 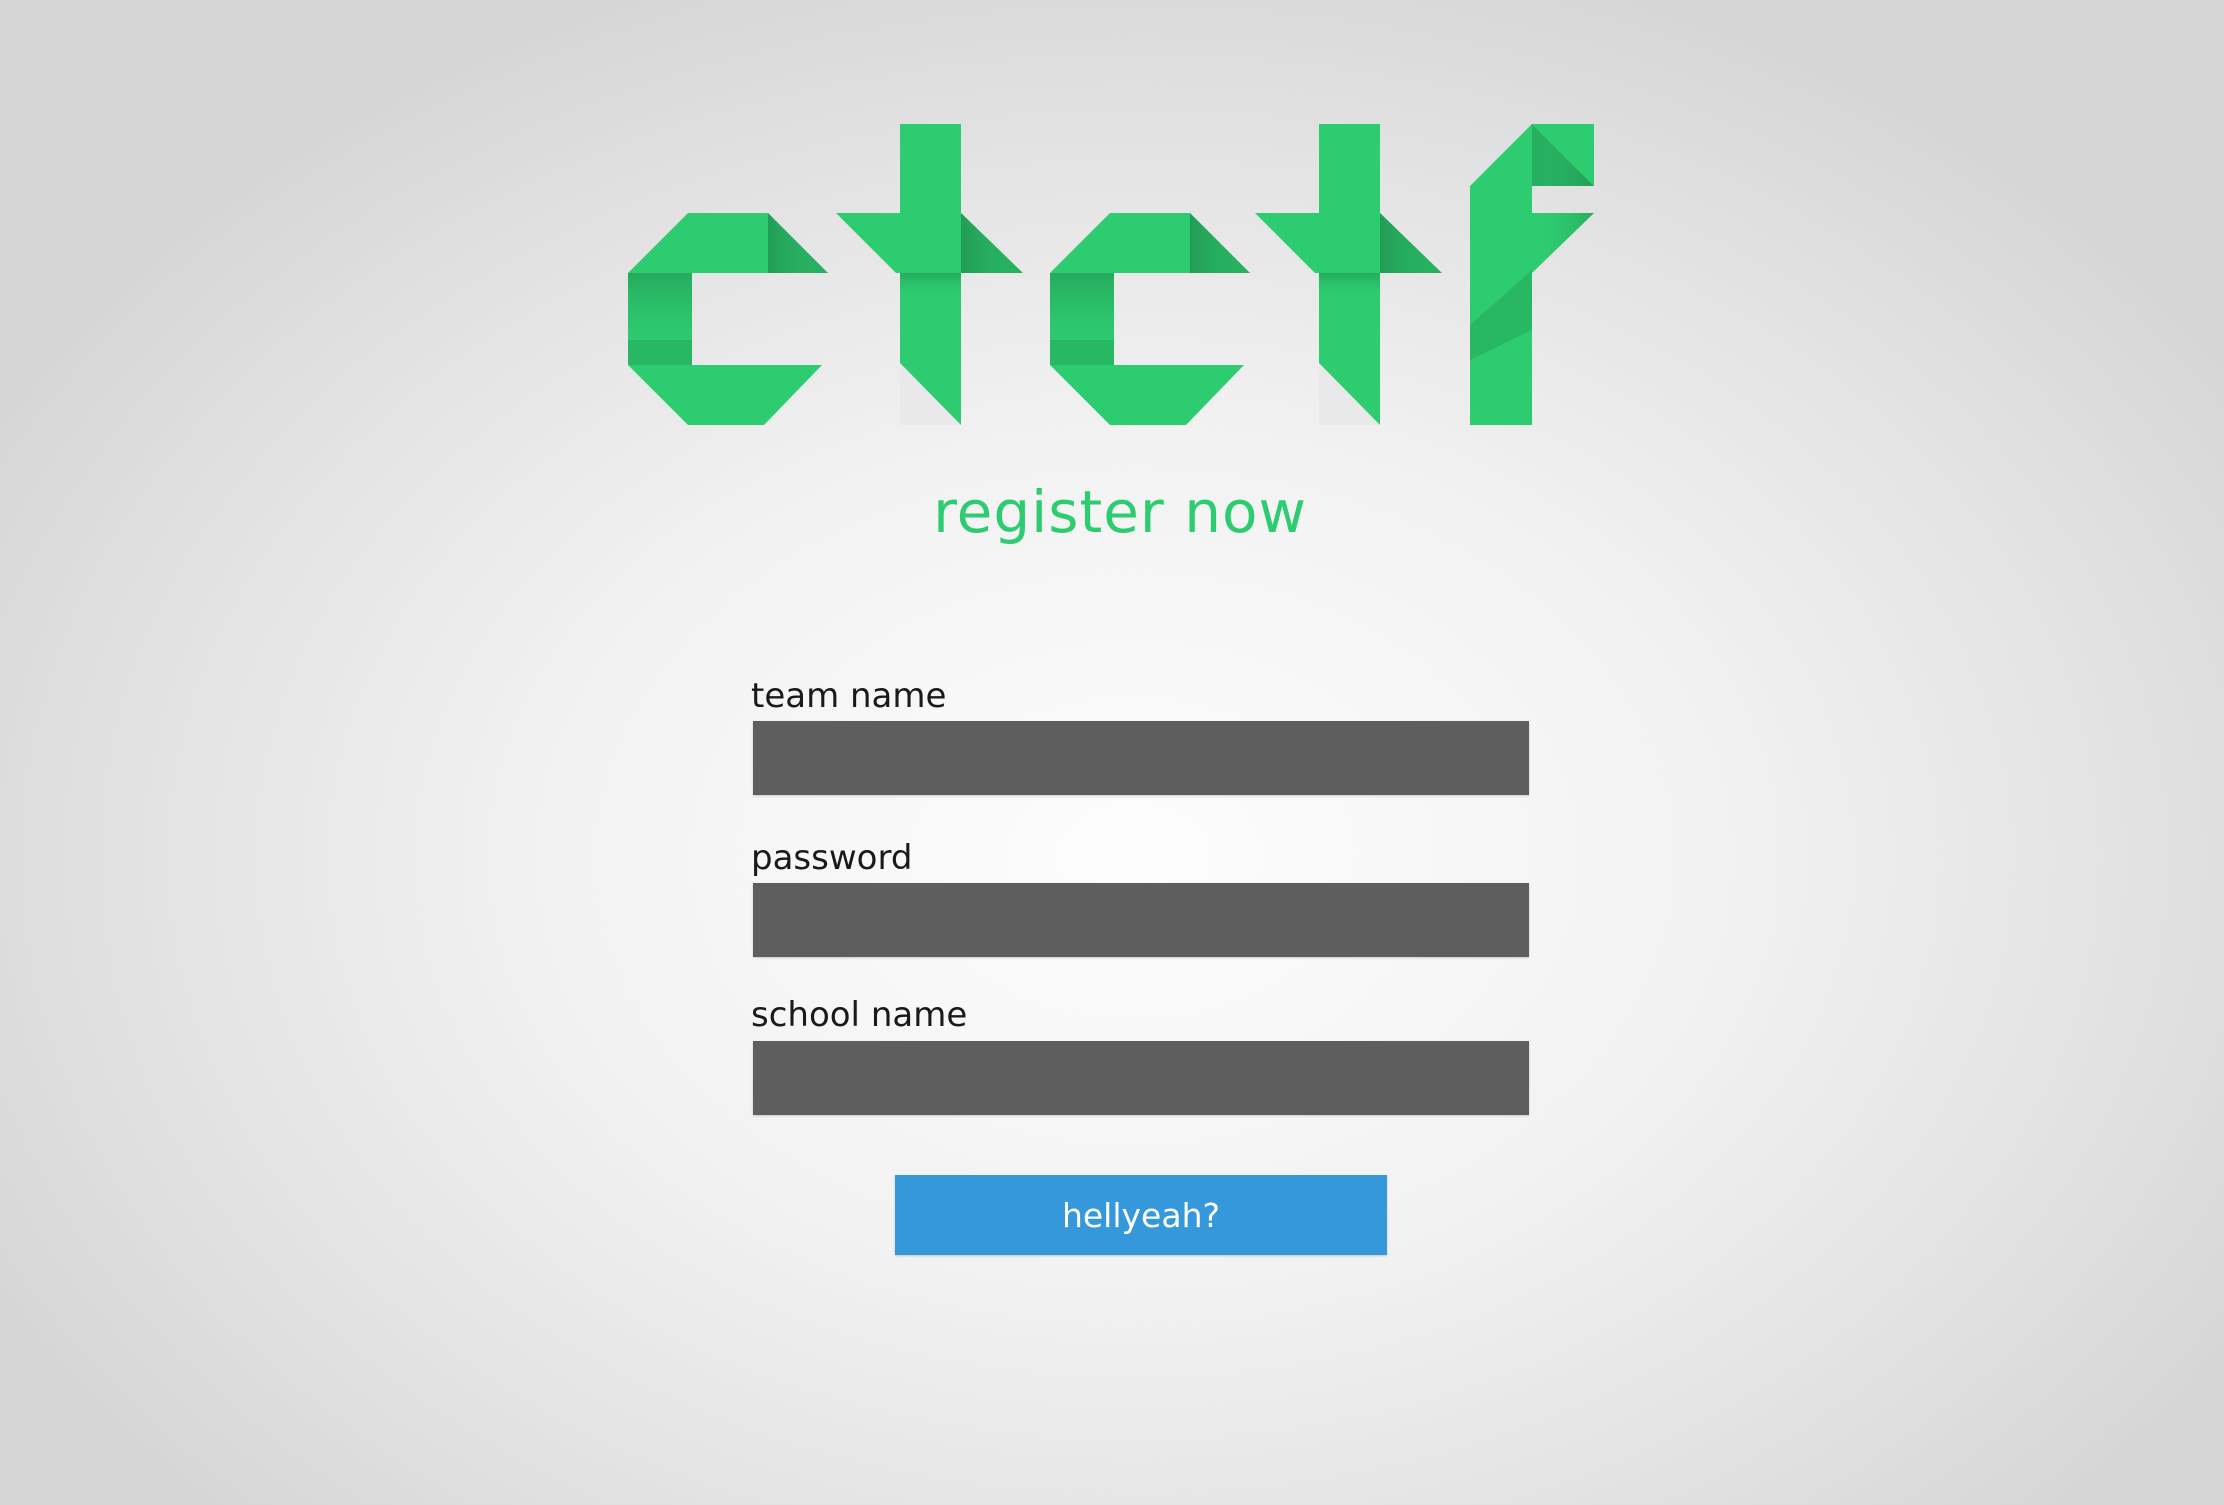 What do you see at coordinates (1141, 1078) in the screenshot?
I see `school-name-input` at bounding box center [1141, 1078].